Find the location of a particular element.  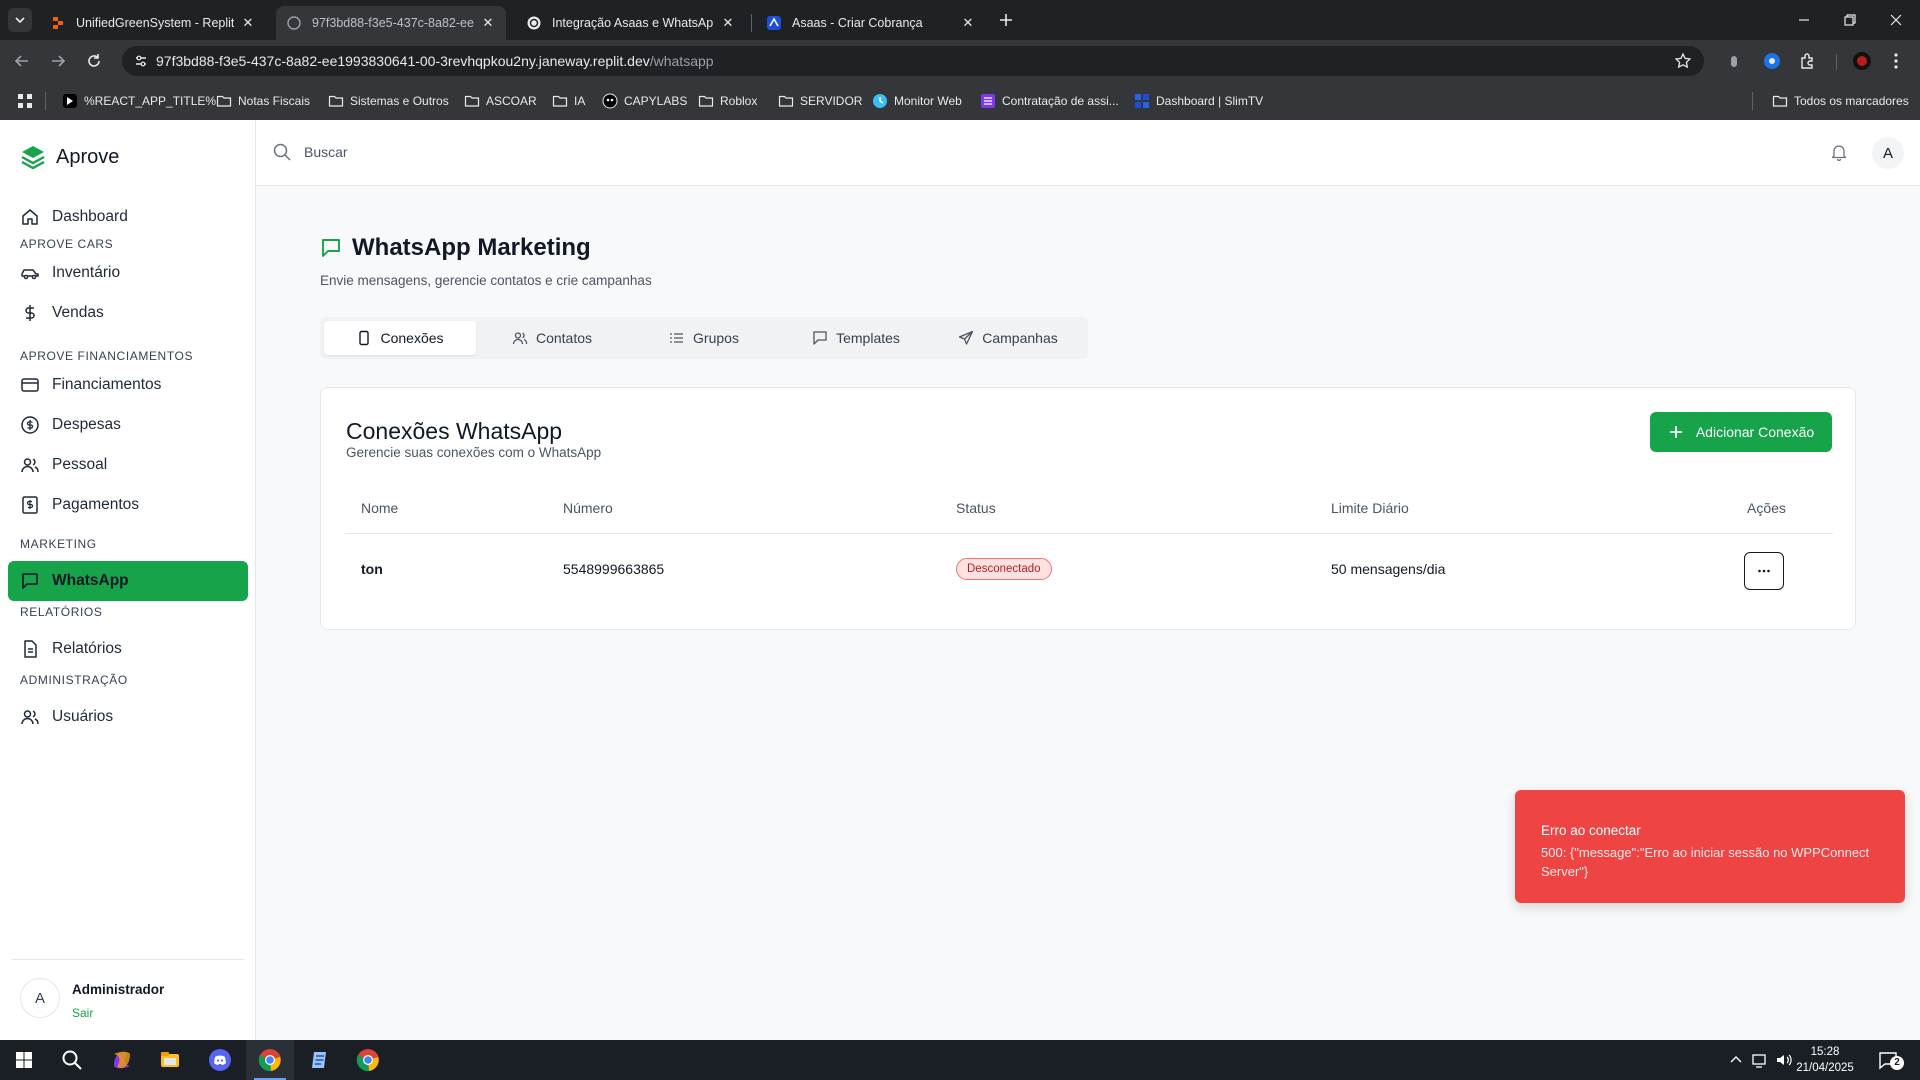

notification-center: 2 is located at coordinates (1890, 1060).